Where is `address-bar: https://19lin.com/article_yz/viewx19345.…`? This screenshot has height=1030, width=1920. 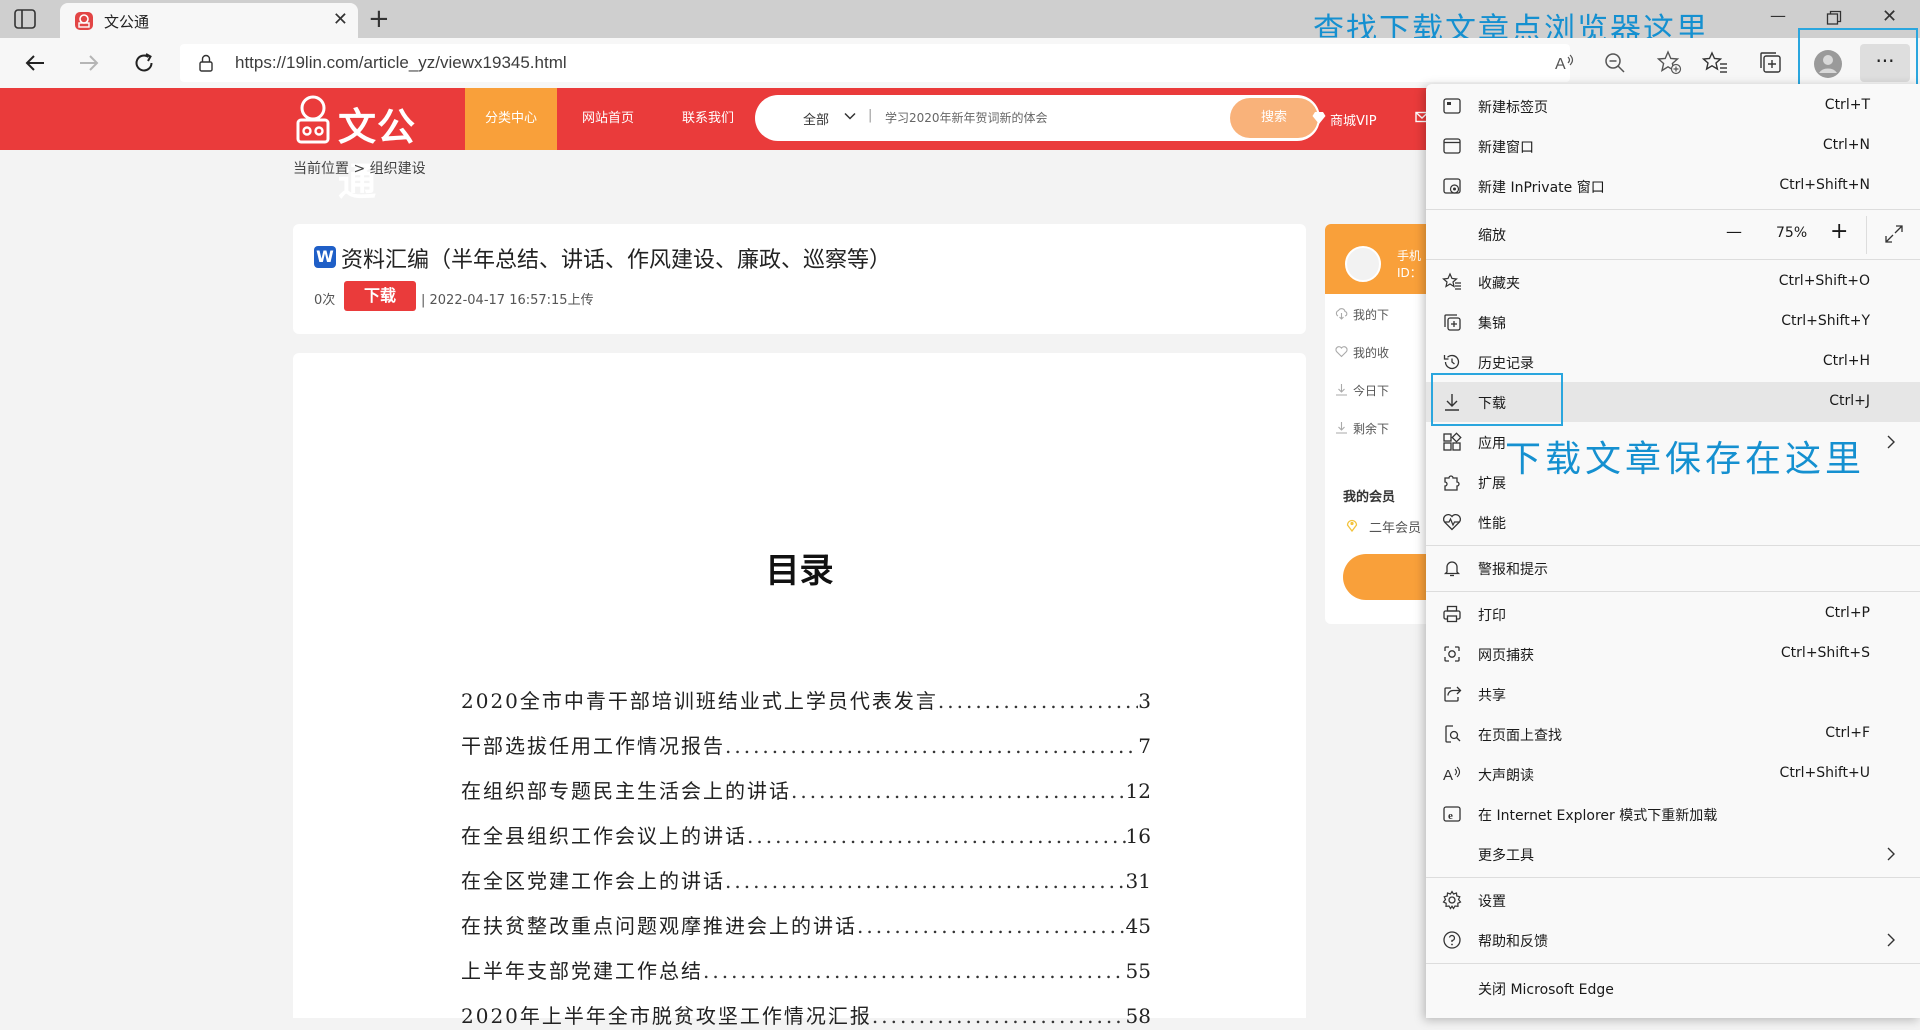
address-bar: https://19lin.com/article_yz/viewx19345.… is located at coordinates (931, 63).